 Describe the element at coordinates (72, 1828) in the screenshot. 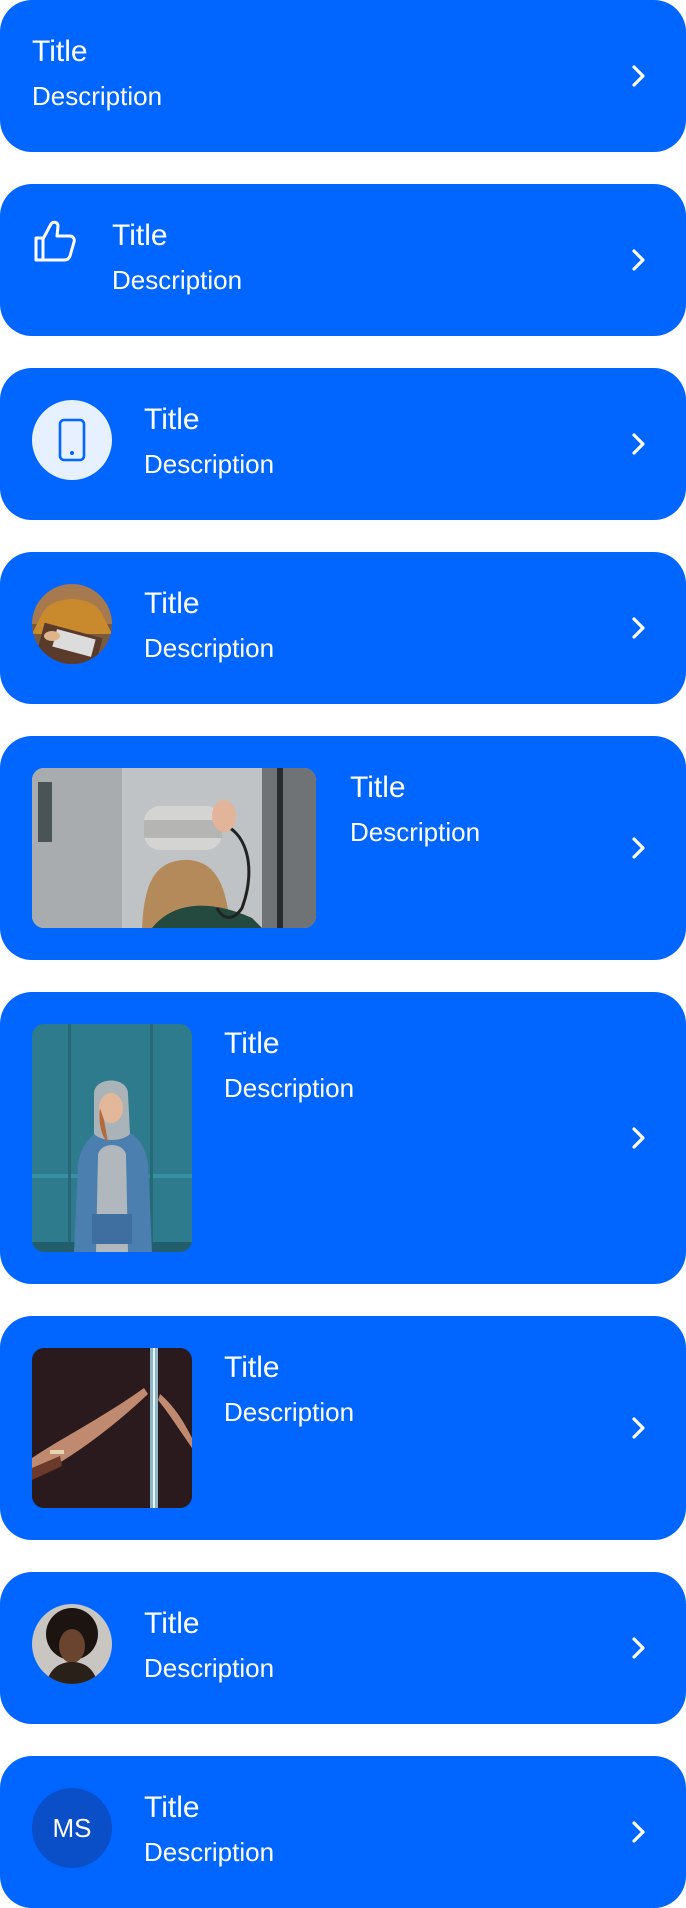

I see `avatar-initials: MS` at that location.